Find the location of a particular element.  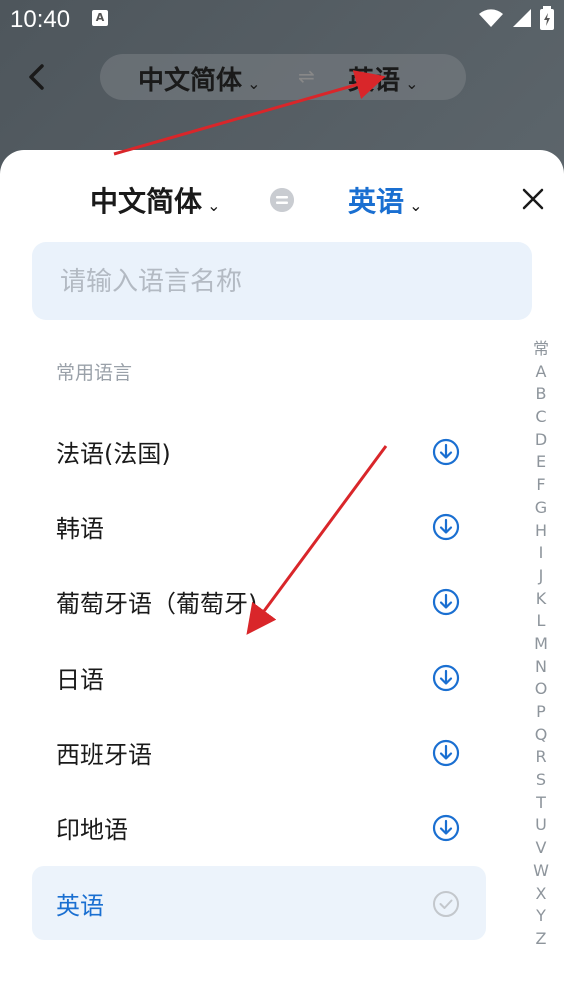

index-letter: N is located at coordinates (541, 667).